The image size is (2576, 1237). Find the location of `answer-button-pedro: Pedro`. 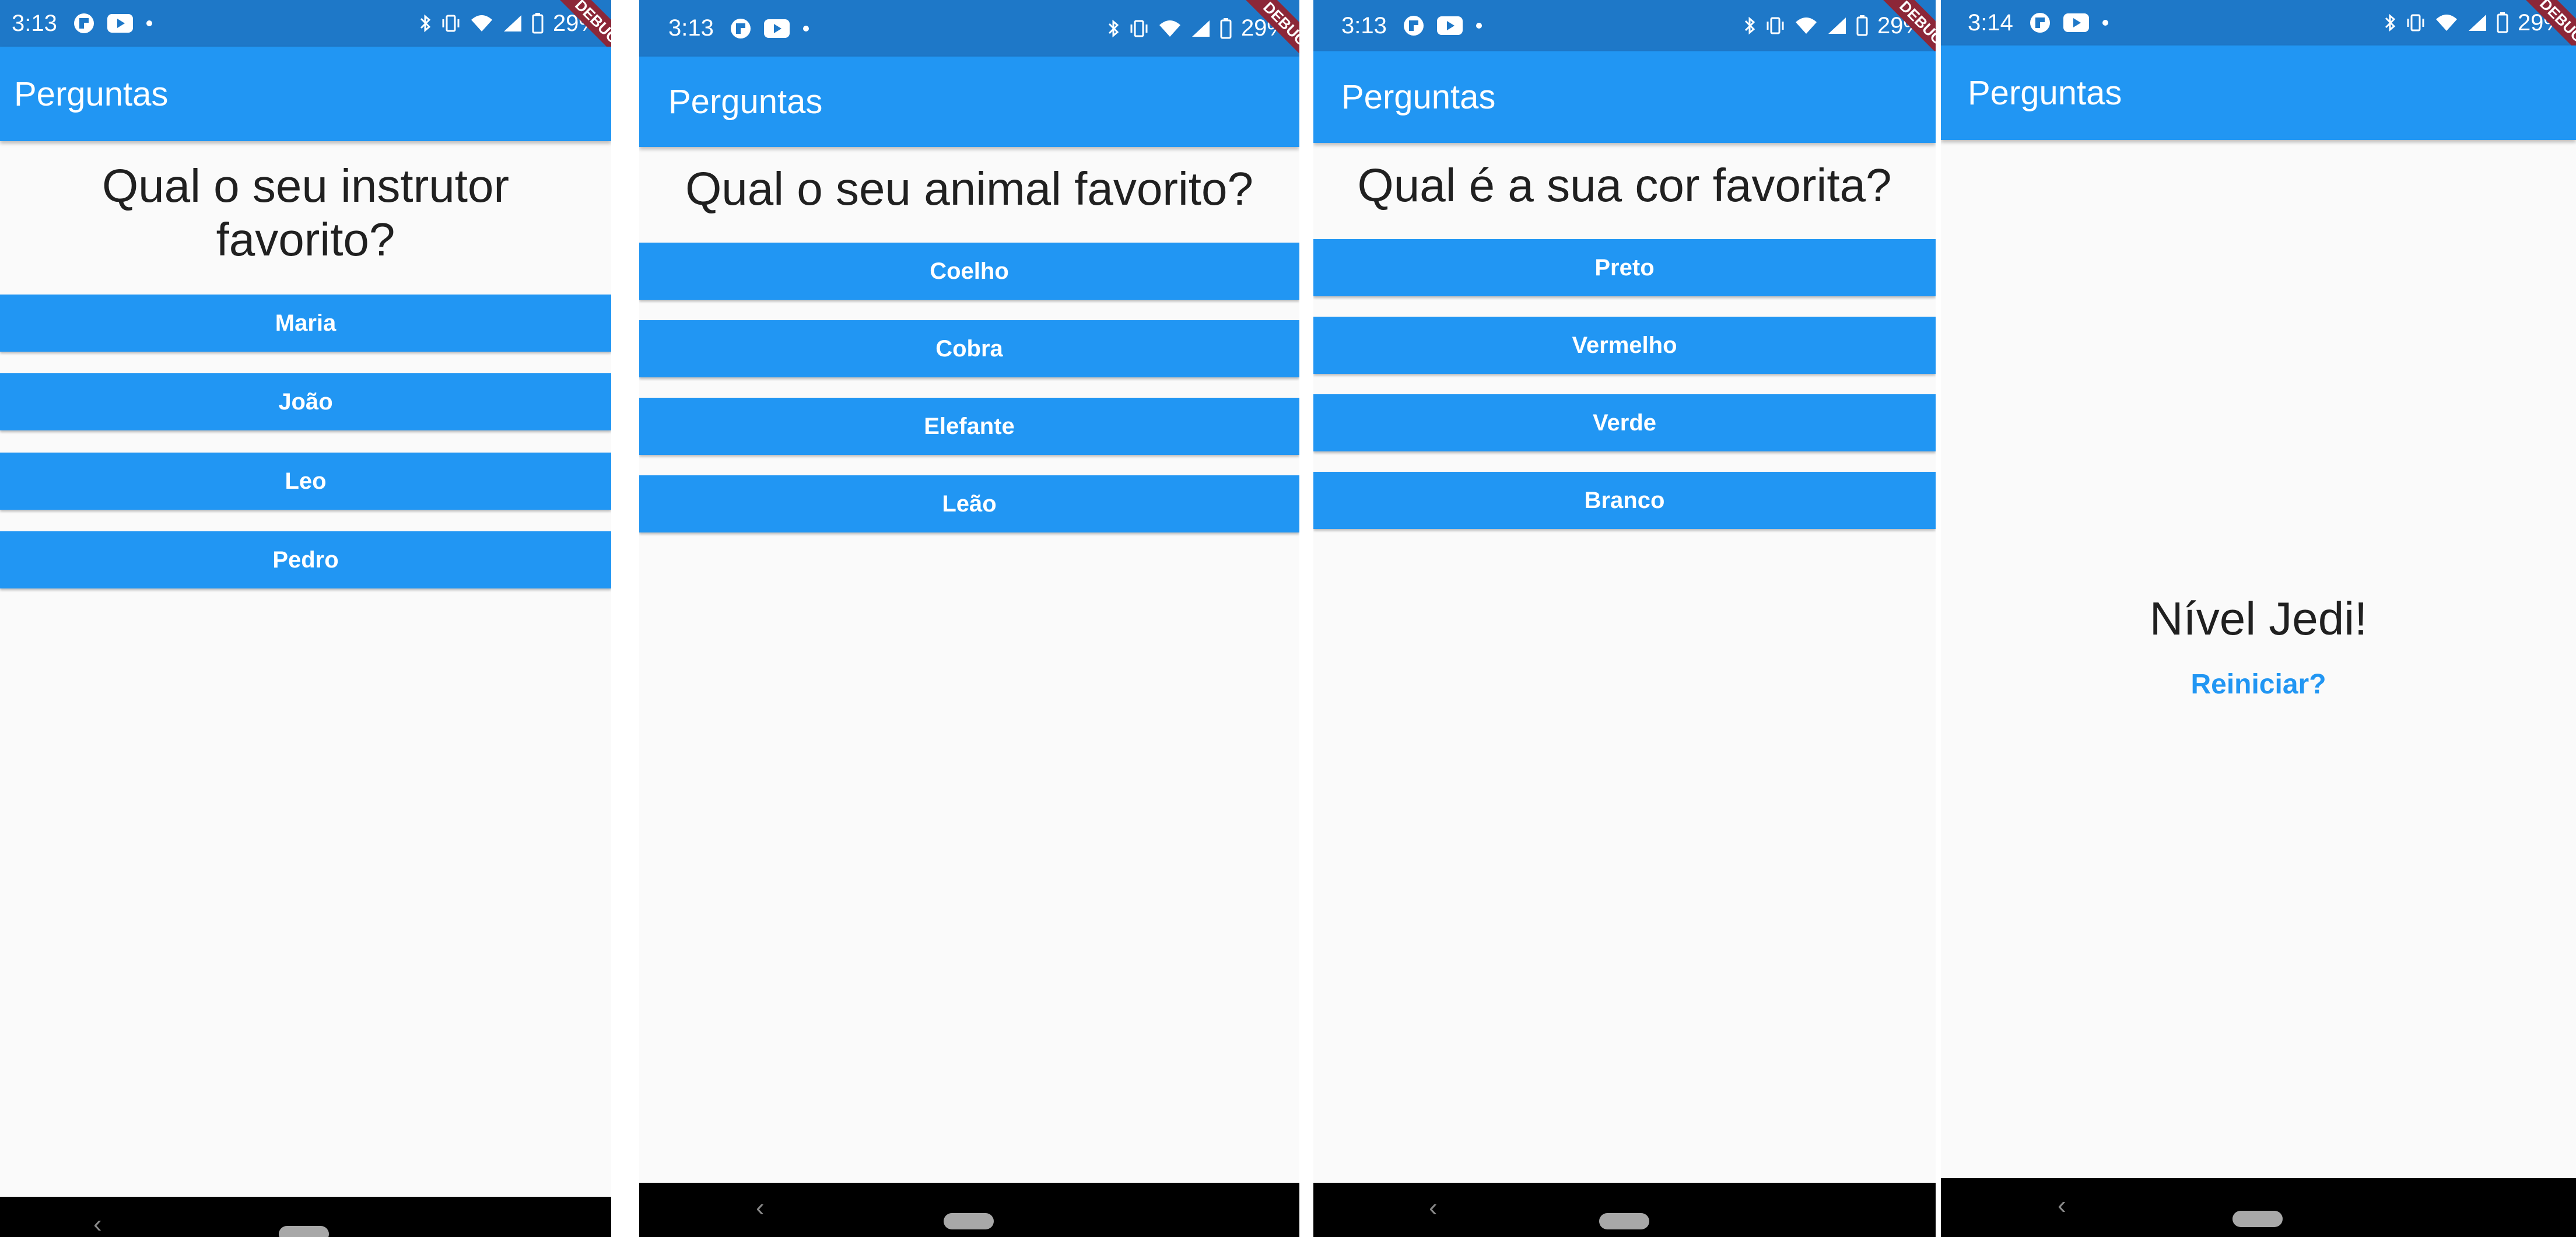

answer-button-pedro: Pedro is located at coordinates (305, 559).